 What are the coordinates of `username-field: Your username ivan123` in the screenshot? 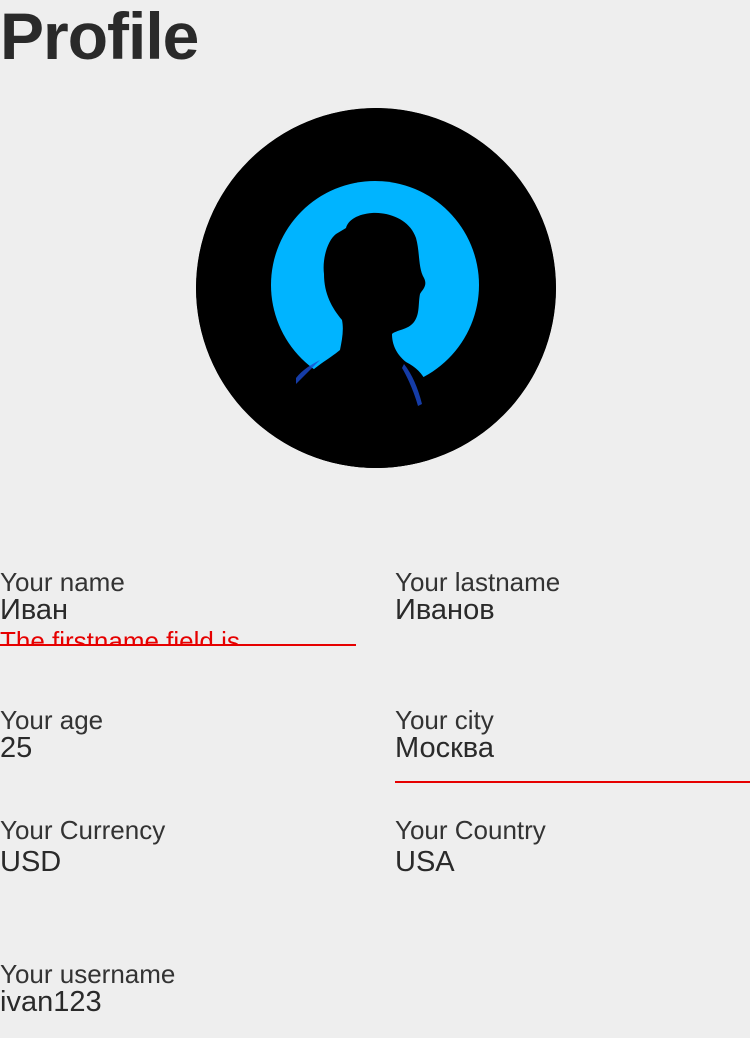 It's located at (178, 990).